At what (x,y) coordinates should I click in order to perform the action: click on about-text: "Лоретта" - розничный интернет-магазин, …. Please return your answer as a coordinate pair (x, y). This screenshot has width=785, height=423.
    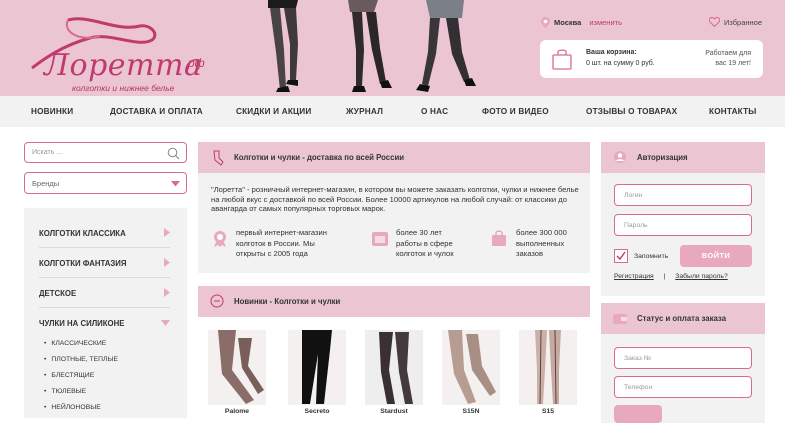
    Looking at the image, I should click on (395, 199).